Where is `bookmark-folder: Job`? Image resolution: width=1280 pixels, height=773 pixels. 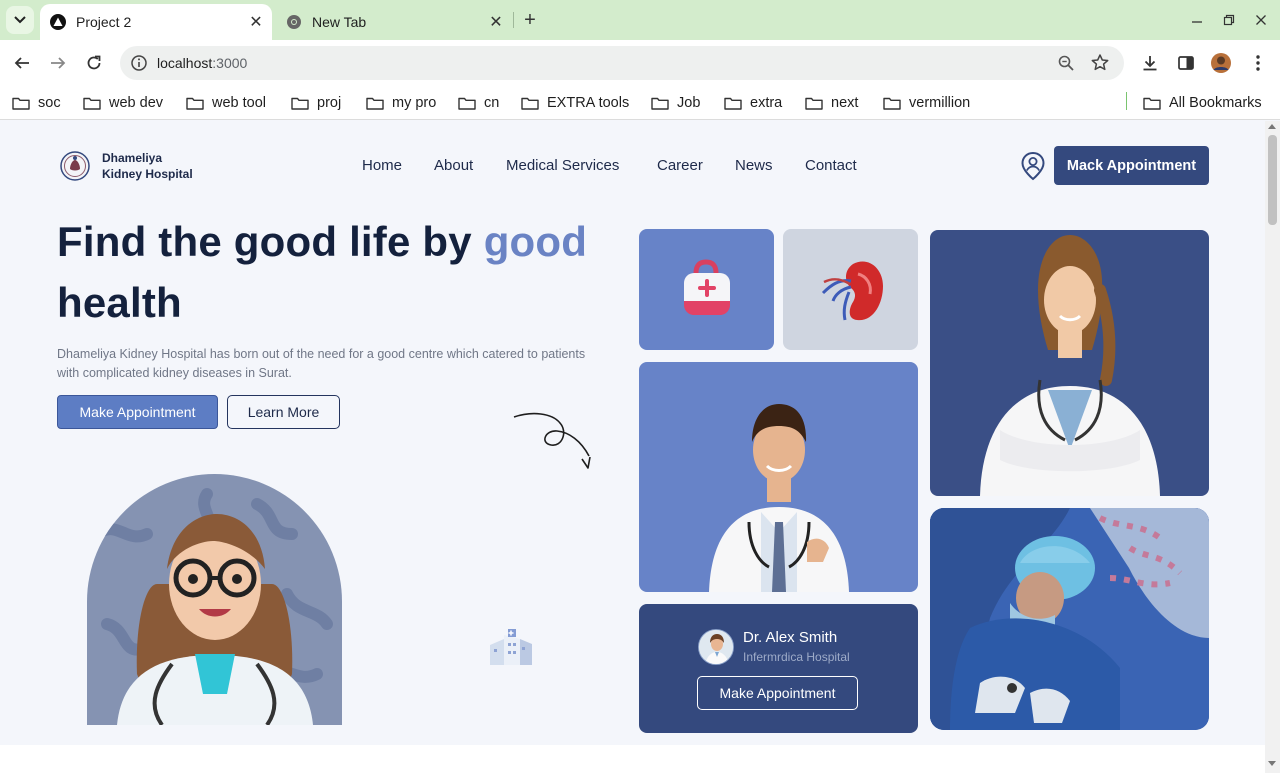
bookmark-folder: Job is located at coordinates (675, 103).